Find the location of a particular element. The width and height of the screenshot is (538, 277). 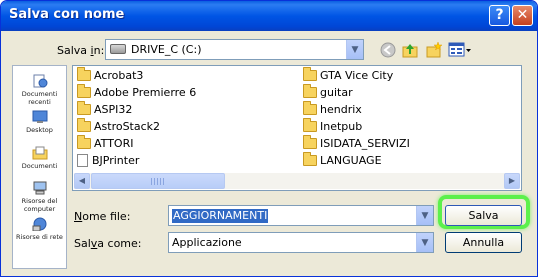

place-my-computer: Risorse del computer is located at coordinates (39, 197).